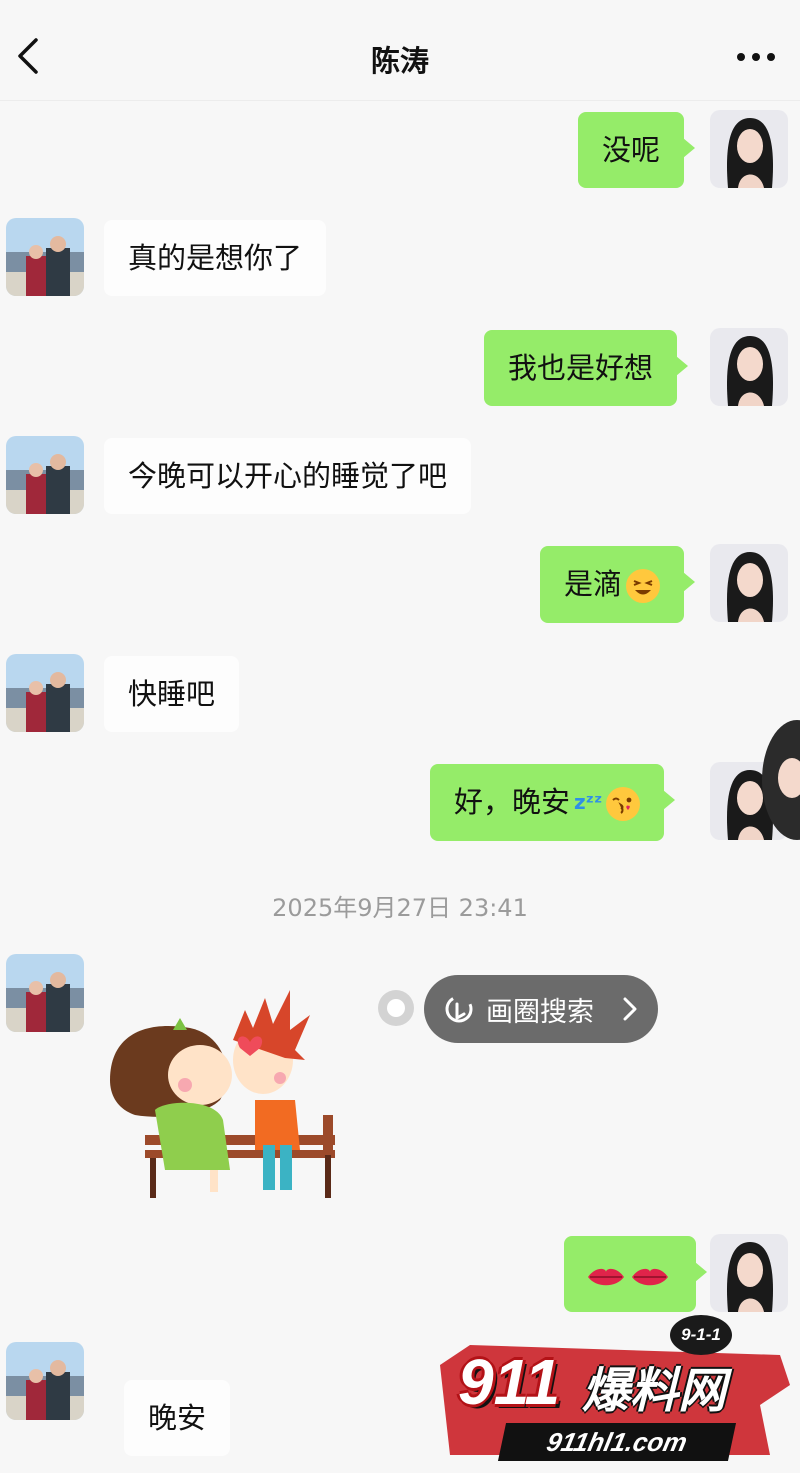 The height and width of the screenshot is (1473, 800). I want to click on message-text: 晚安, so click(177, 1418).